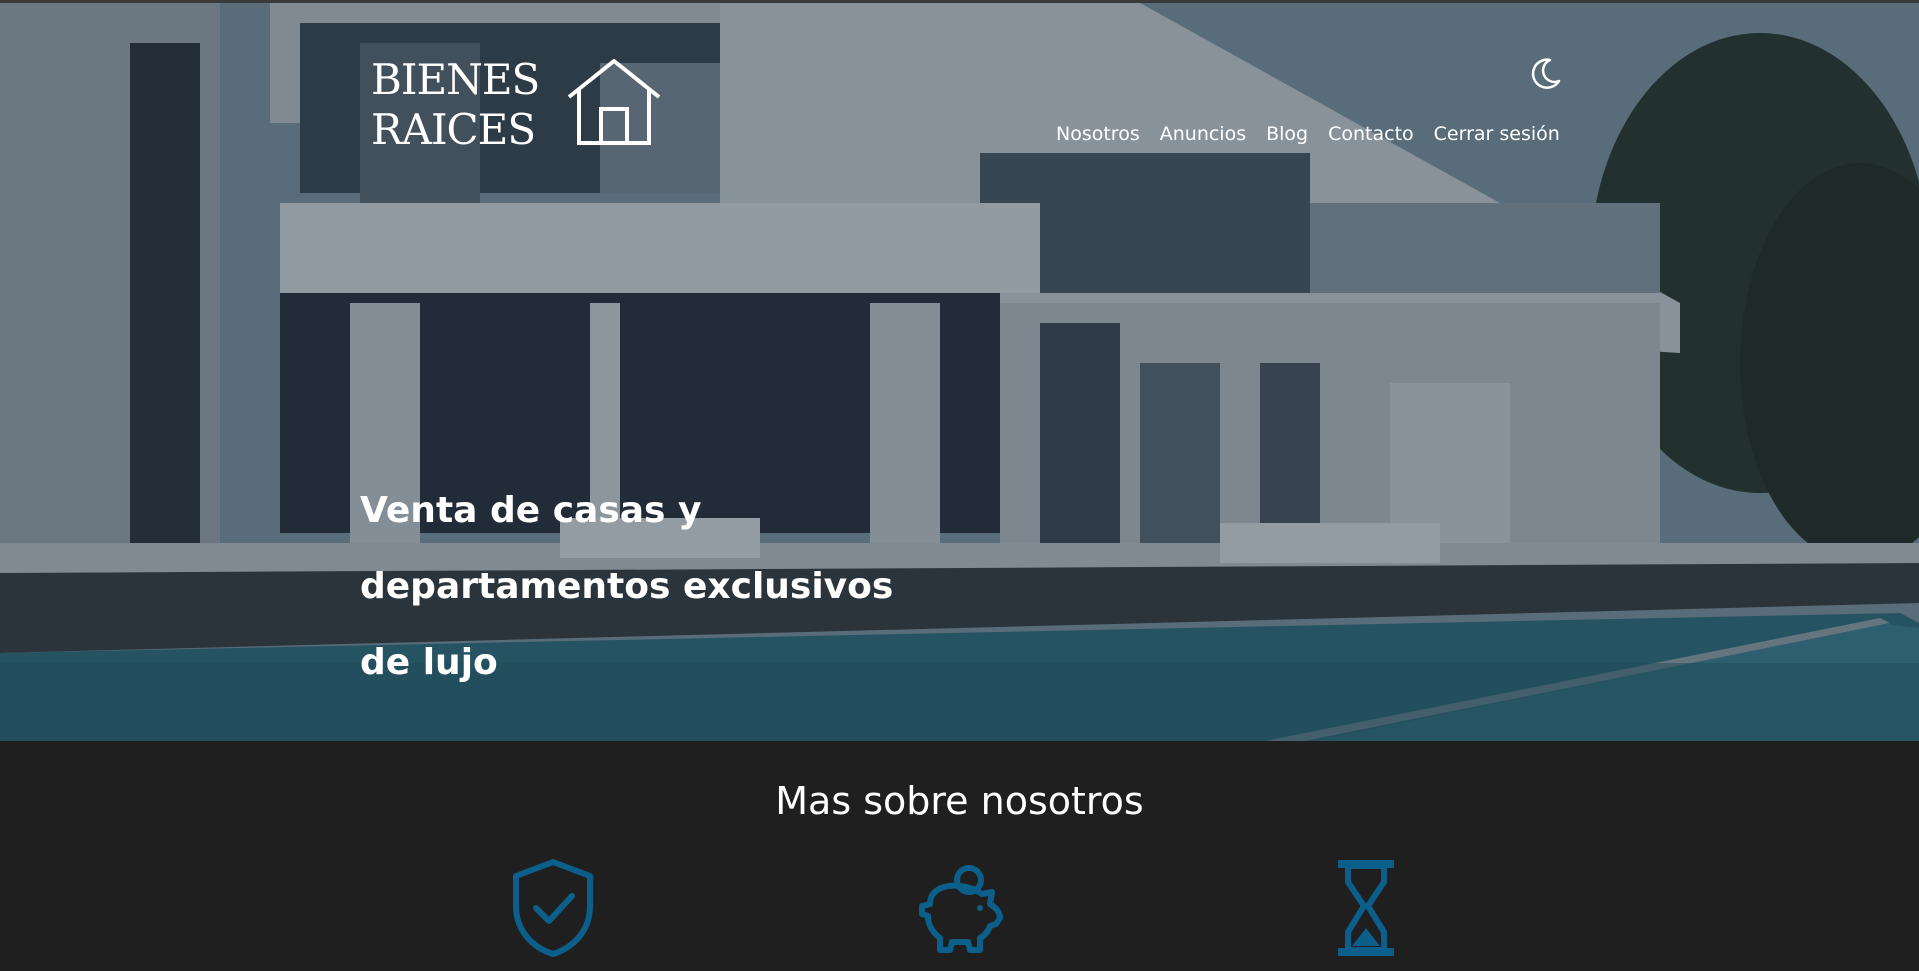 This screenshot has height=971, width=1919. What do you see at coordinates (1546, 74) in the screenshot?
I see `moon-icon` at bounding box center [1546, 74].